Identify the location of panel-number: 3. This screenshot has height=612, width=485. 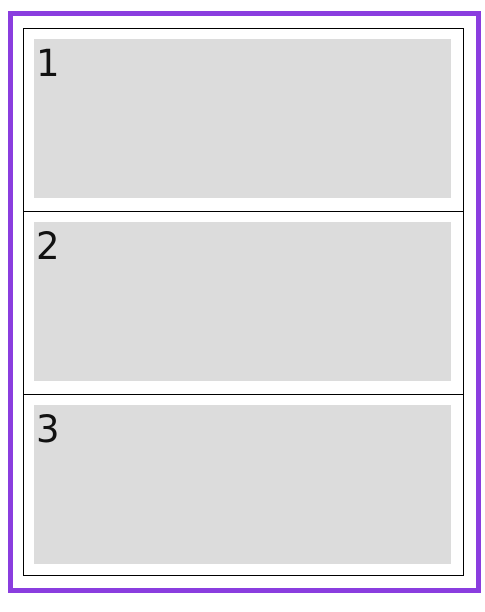
(48, 429).